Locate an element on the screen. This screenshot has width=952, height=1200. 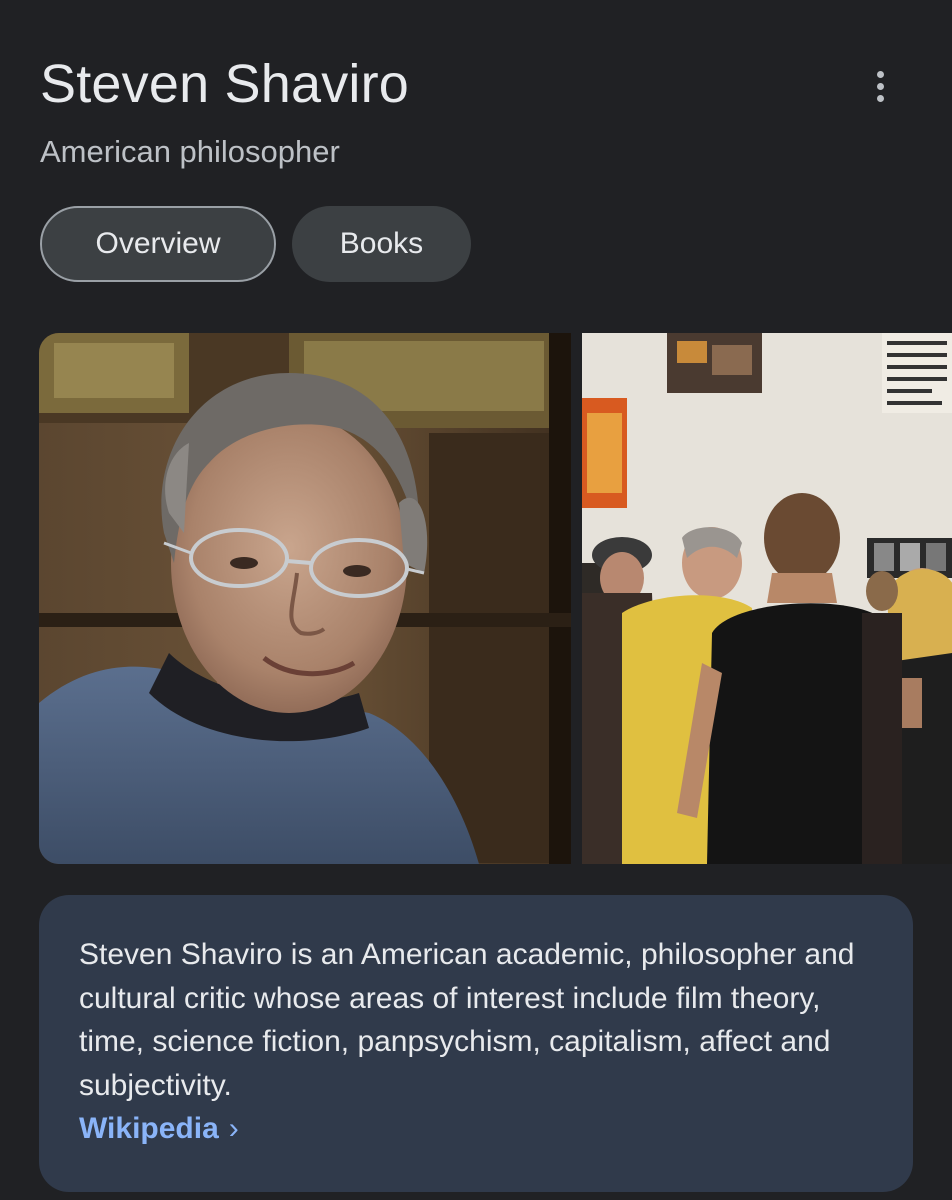
more-options-button is located at coordinates (880, 86).